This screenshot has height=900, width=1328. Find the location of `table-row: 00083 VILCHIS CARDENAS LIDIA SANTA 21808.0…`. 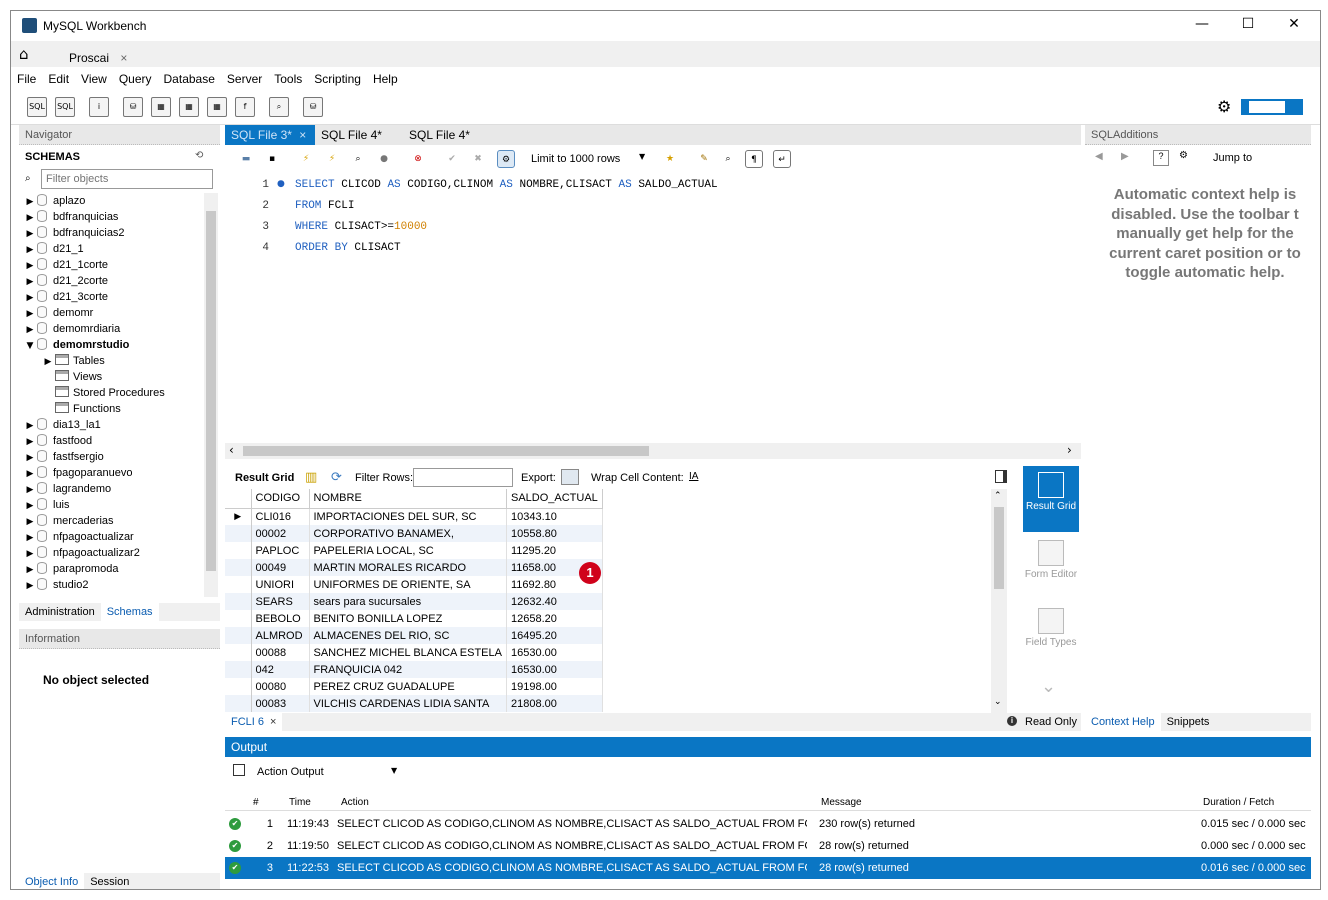

table-row: 00083 VILCHIS CARDENAS LIDIA SANTA 21808.0… is located at coordinates (414, 703).